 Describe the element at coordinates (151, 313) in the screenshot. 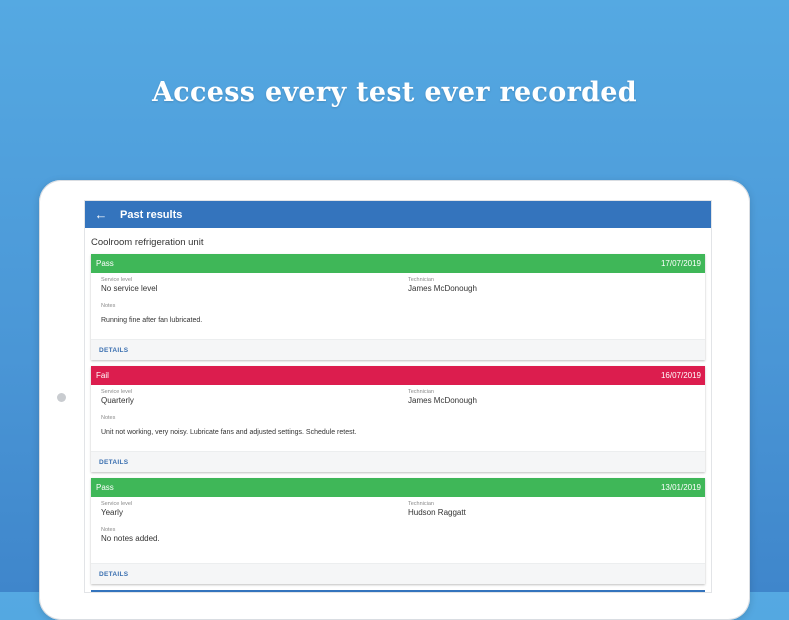

I see `notes-field: Notes Running fine after fan lubricated.` at that location.